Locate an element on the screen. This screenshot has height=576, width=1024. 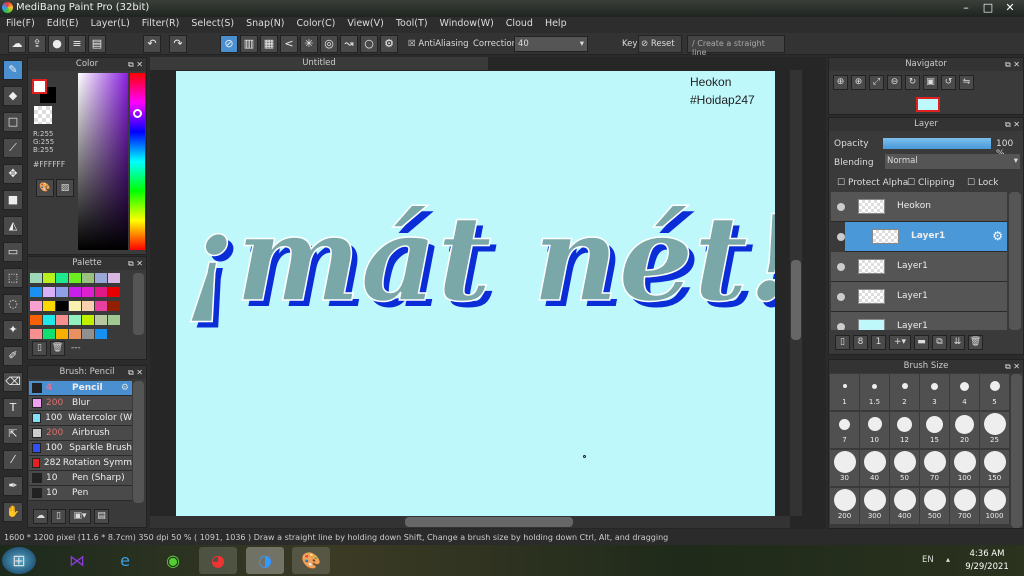
flip-icon: ⇋ is located at coordinates (966, 82).